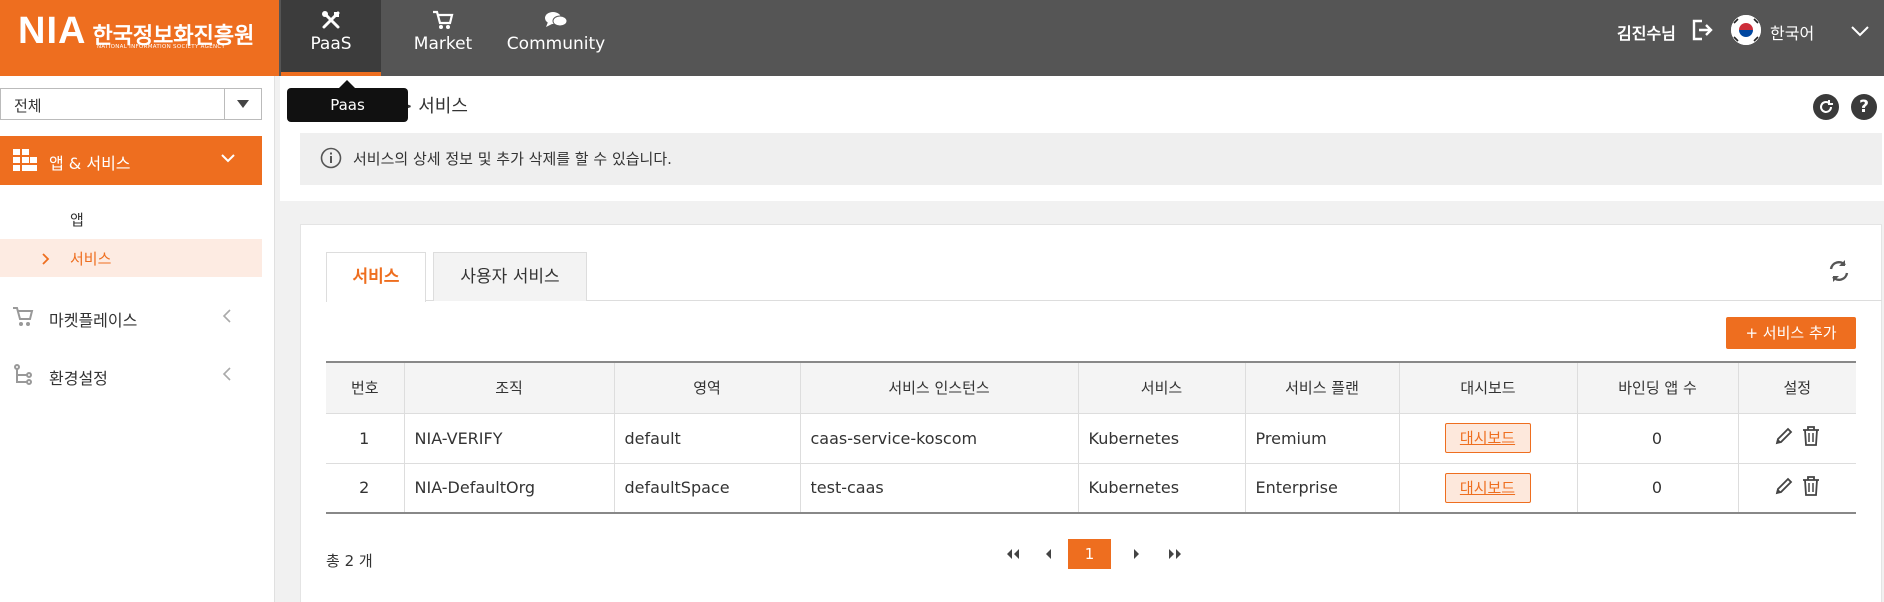 This screenshot has height=602, width=1884. Describe the element at coordinates (508, 387) in the screenshot. I see `column-header: 조직` at that location.